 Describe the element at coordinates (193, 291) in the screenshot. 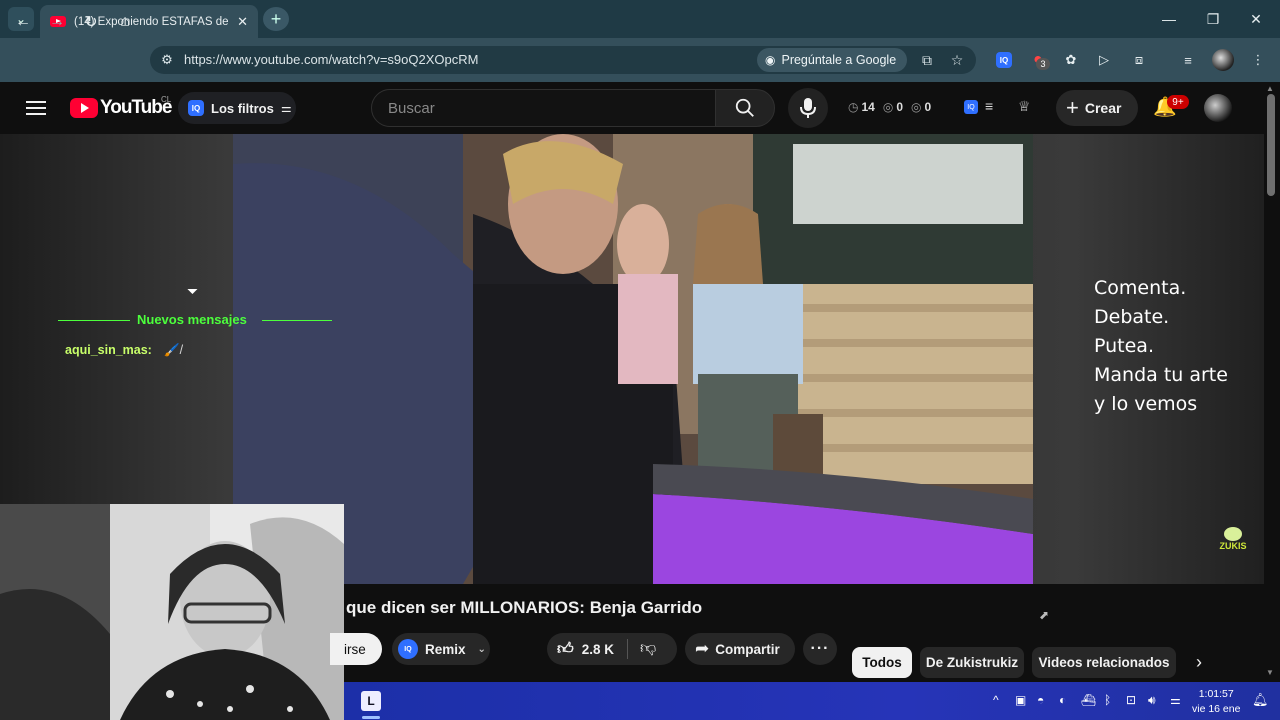

I see `chat-filter-icon: ⏷` at that location.